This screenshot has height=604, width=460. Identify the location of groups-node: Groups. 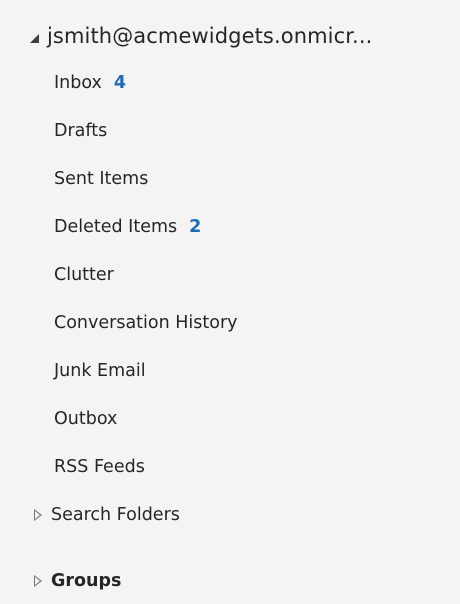
(77, 581).